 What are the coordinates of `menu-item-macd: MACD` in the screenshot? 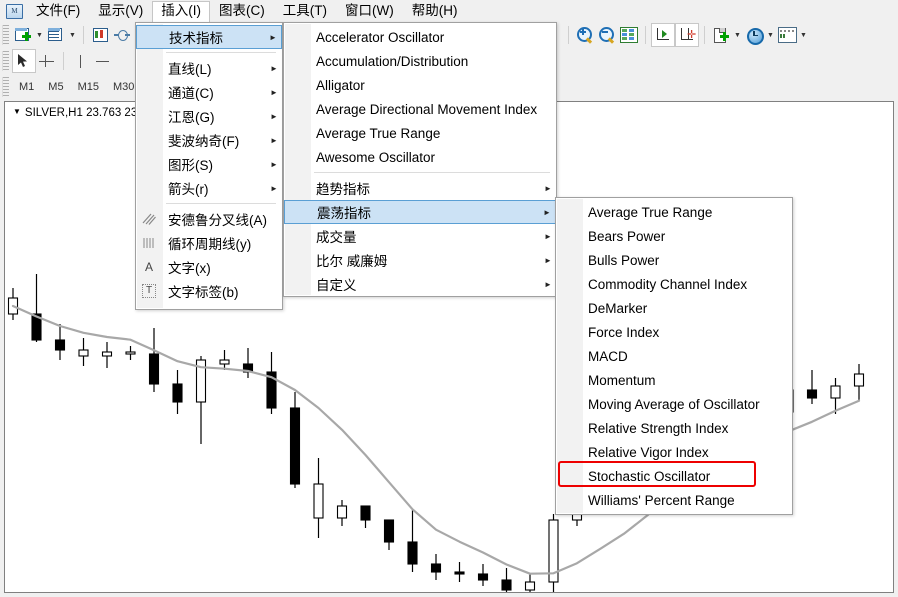 It's located at (674, 356).